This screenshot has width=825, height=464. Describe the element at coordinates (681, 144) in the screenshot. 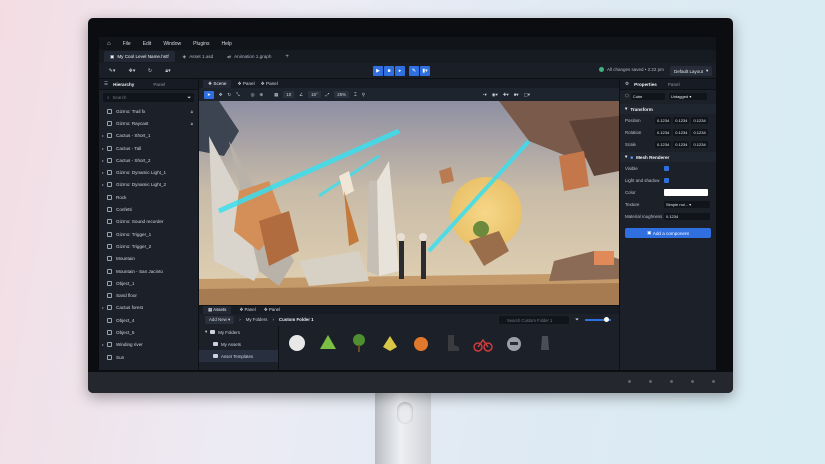

I see `scale-y: 0.1234` at that location.